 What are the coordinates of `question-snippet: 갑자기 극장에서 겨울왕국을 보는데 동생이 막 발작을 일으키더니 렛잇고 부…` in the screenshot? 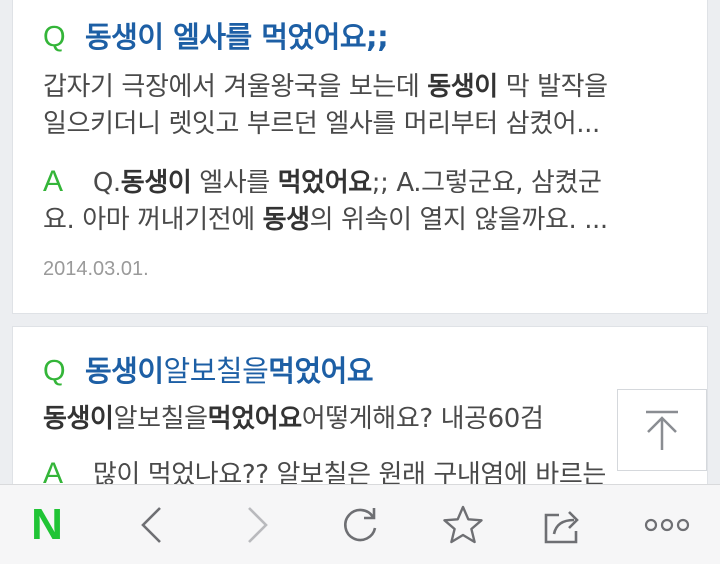 It's located at (325, 105).